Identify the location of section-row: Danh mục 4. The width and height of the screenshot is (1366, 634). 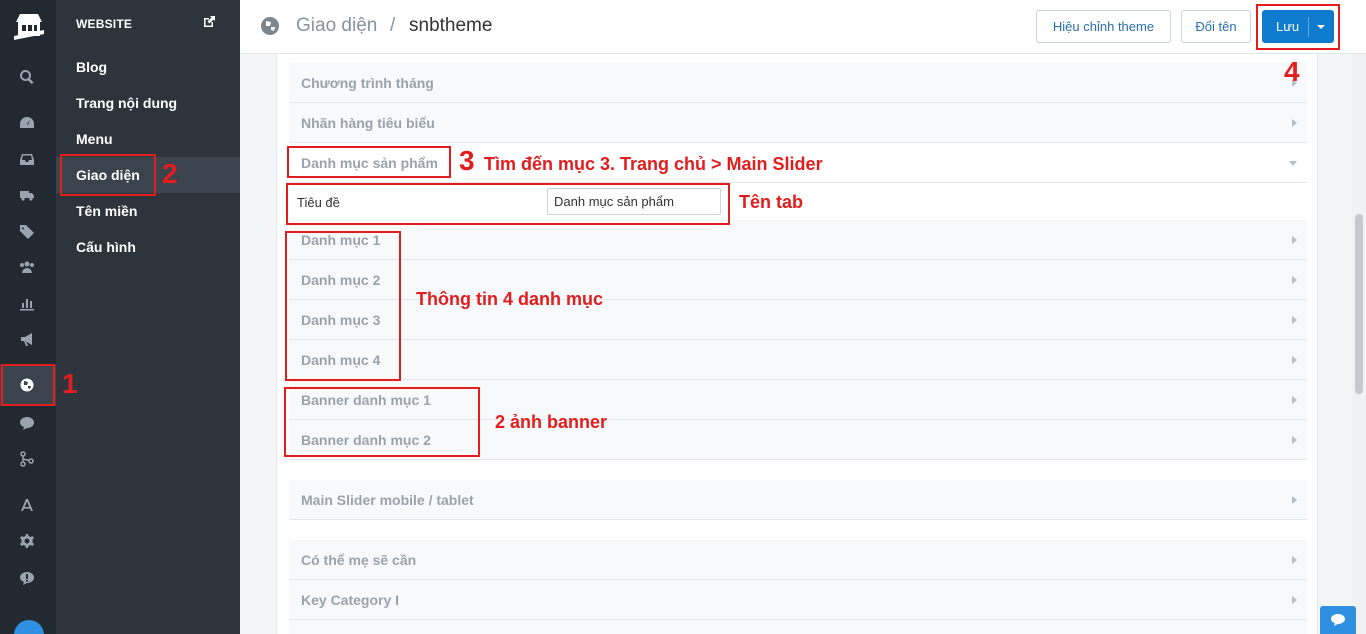
(798, 360).